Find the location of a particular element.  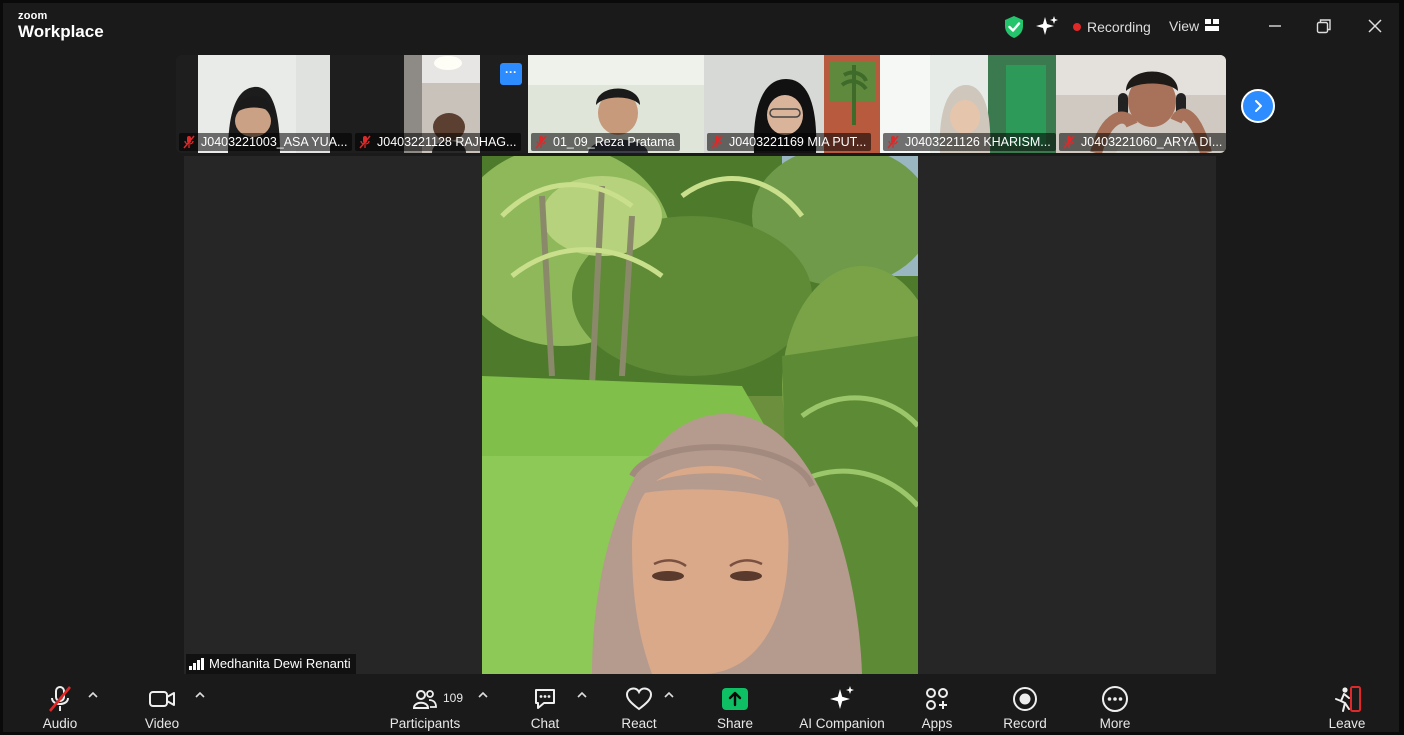

sparkle-icon is located at coordinates (1047, 29).